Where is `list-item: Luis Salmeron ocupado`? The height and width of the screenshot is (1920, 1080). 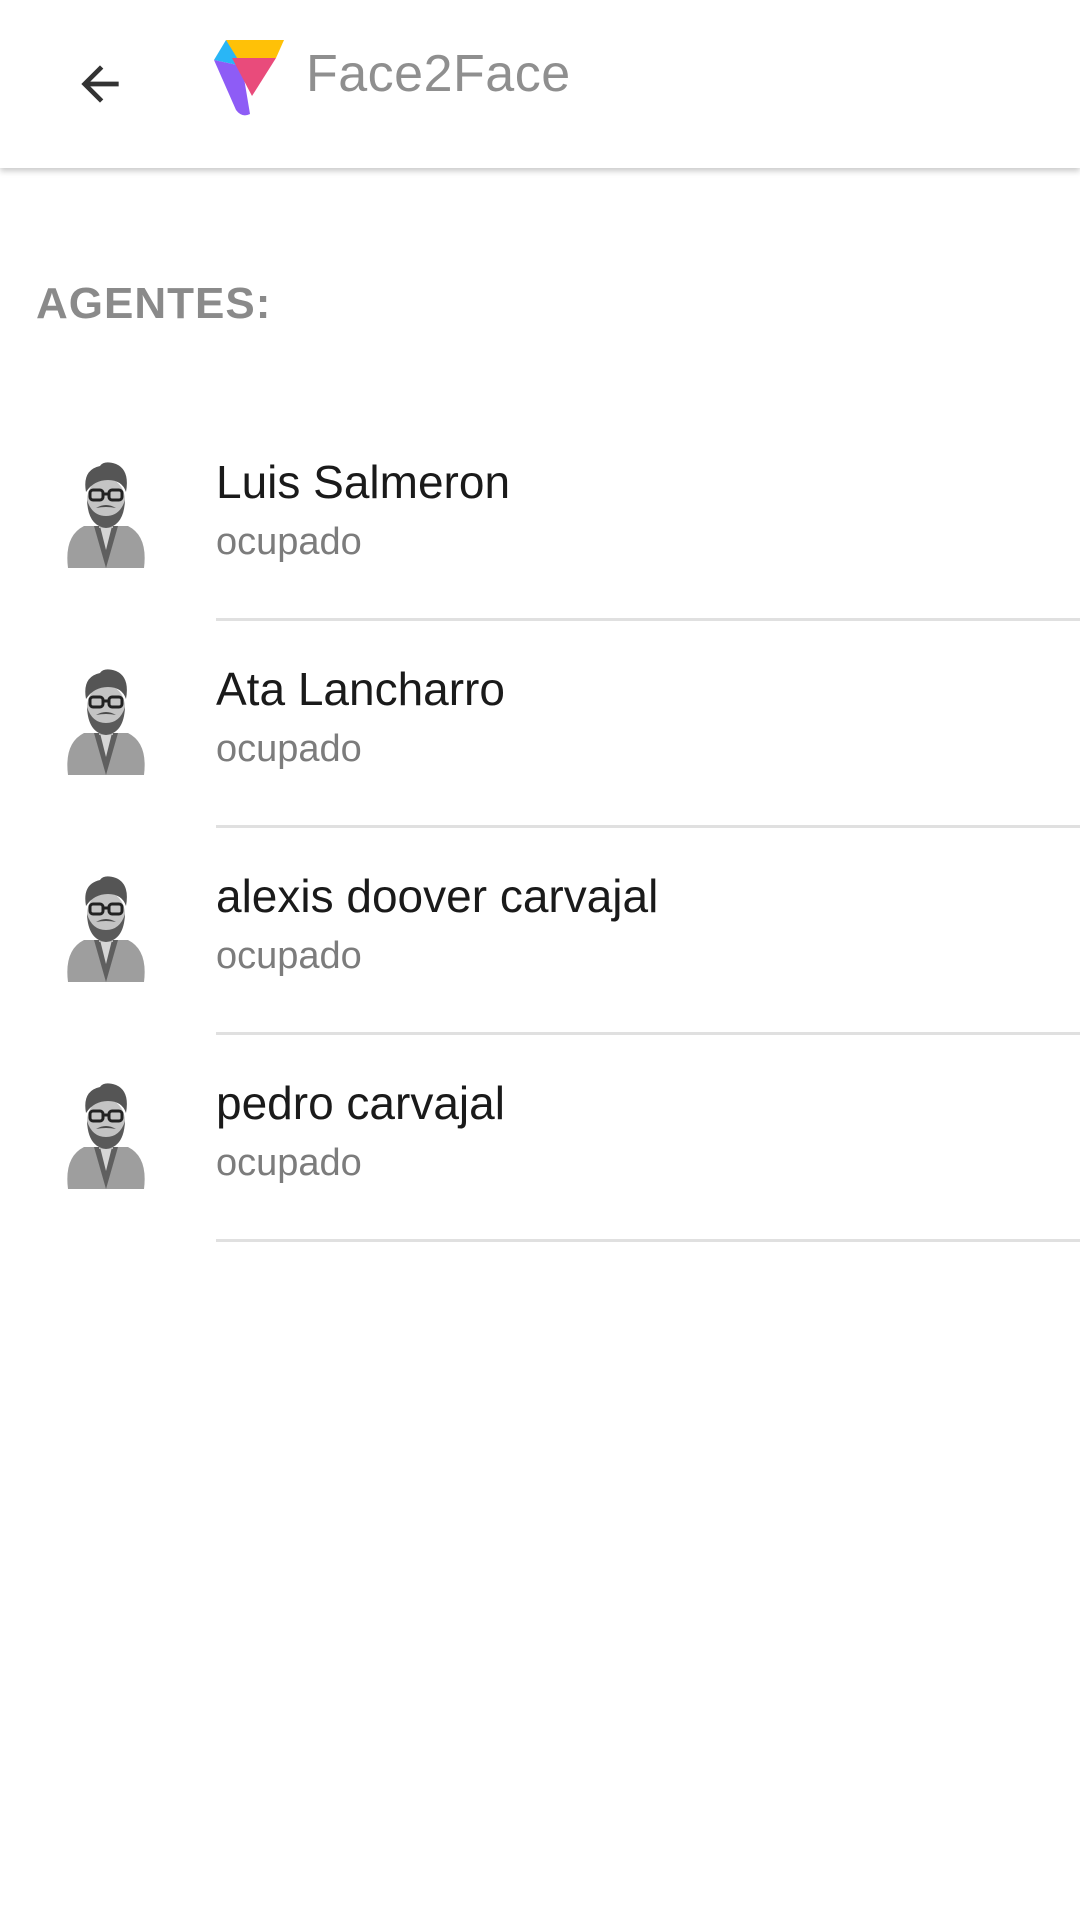 list-item: Luis Salmeron ocupado is located at coordinates (540, 517).